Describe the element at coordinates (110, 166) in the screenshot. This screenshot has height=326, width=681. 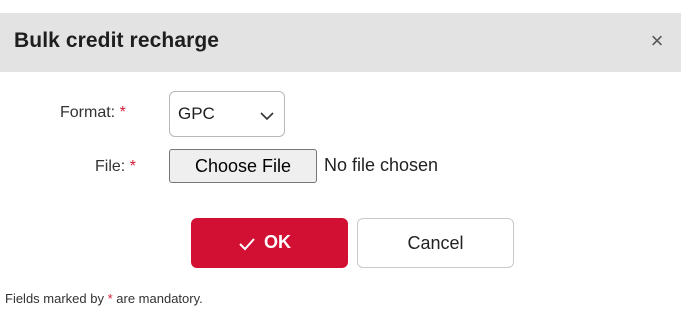
I see `file-label-text: File:` at that location.